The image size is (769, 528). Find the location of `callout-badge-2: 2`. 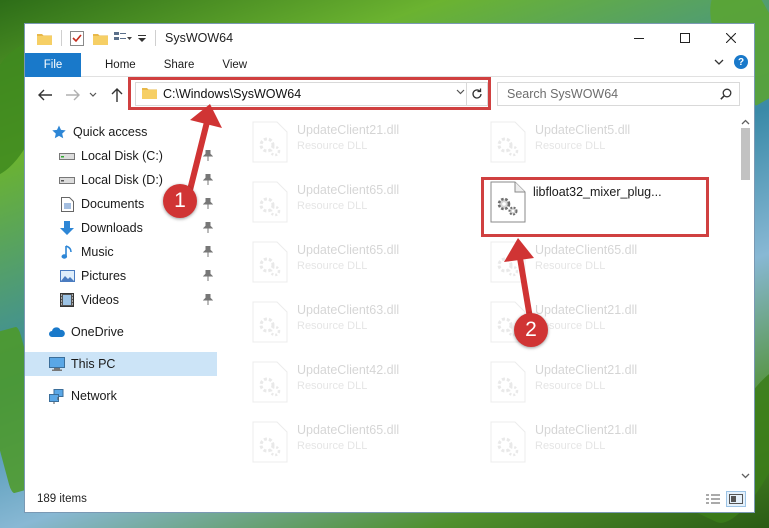

callout-badge-2: 2 is located at coordinates (531, 330).